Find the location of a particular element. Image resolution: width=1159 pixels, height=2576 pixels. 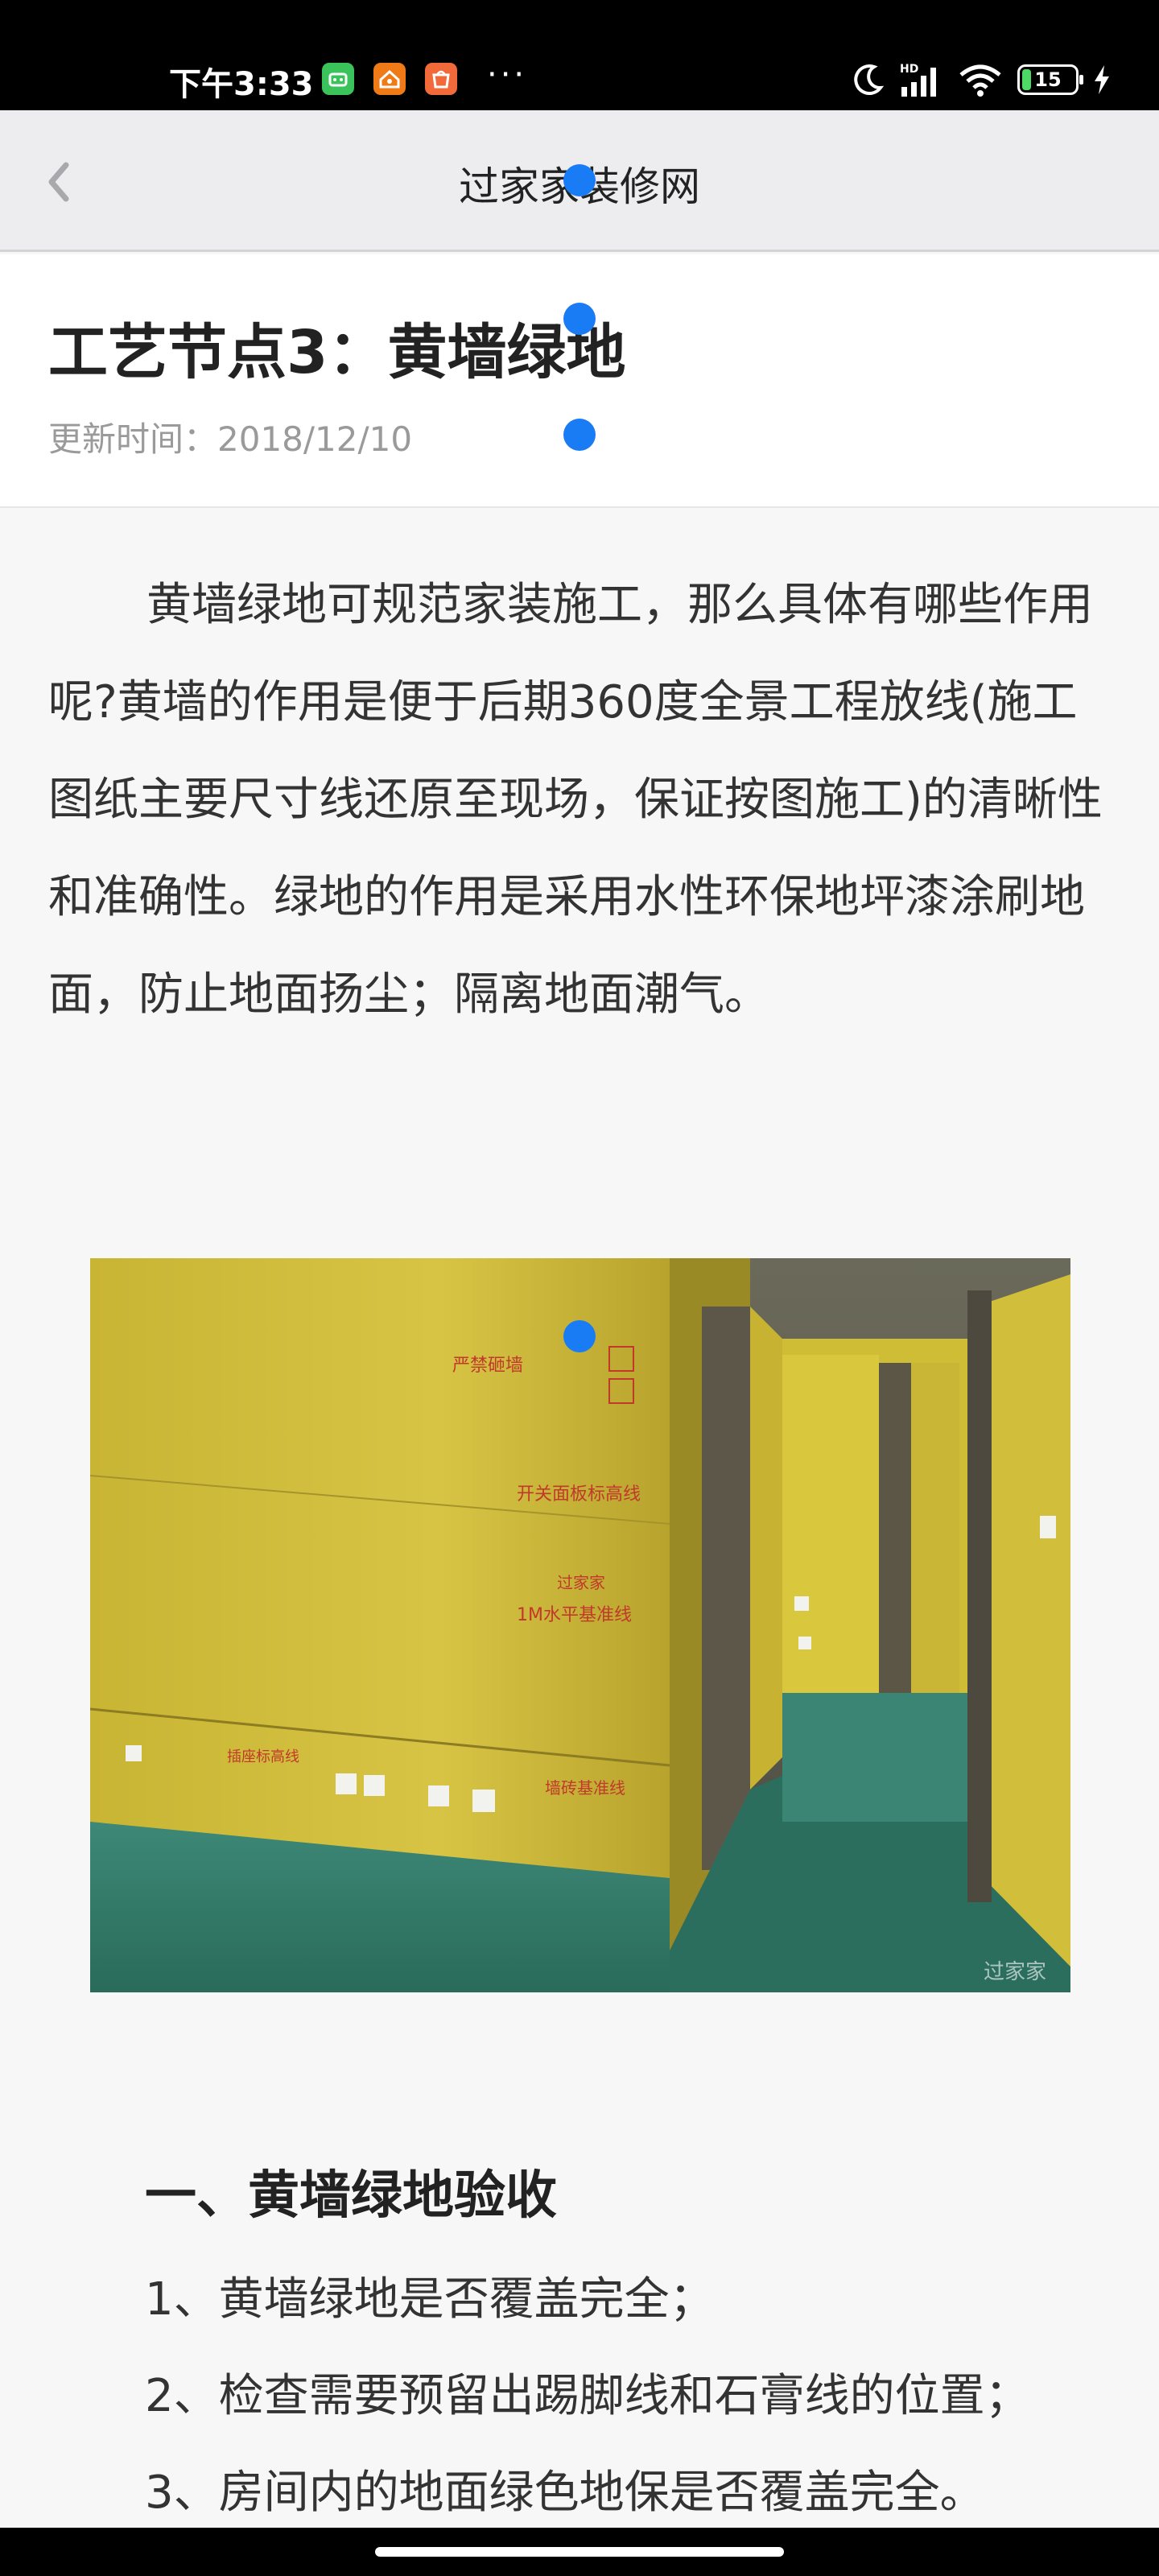

battery-icon: 15 is located at coordinates (1050, 79).